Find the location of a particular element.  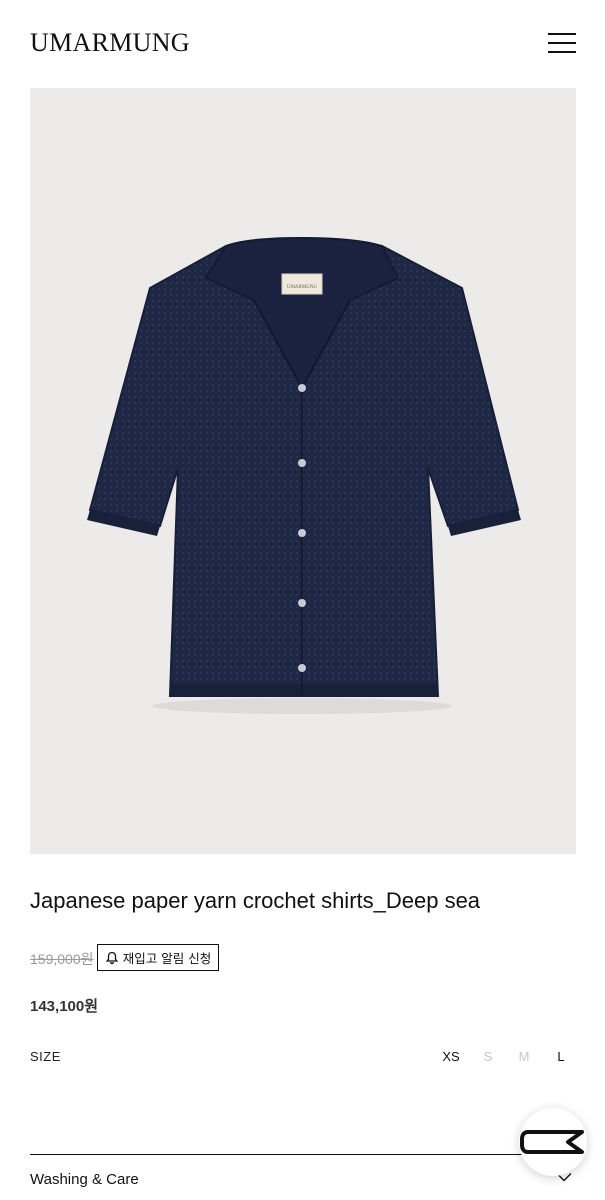

chat-button is located at coordinates (553, 1142).